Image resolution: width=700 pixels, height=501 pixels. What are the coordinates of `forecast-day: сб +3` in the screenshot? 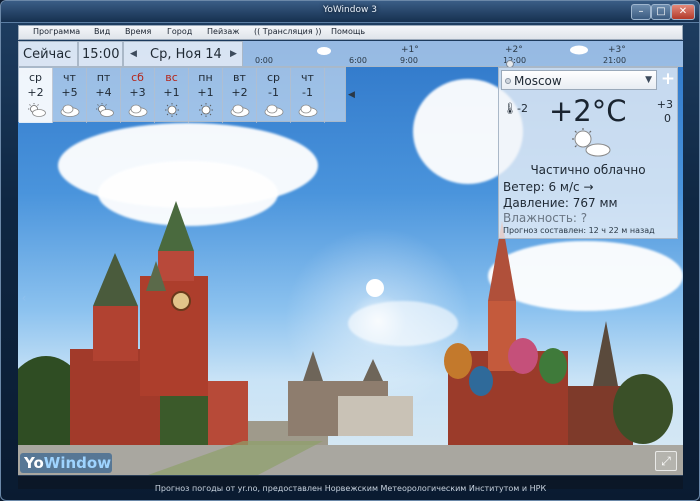 It's located at (138, 95).